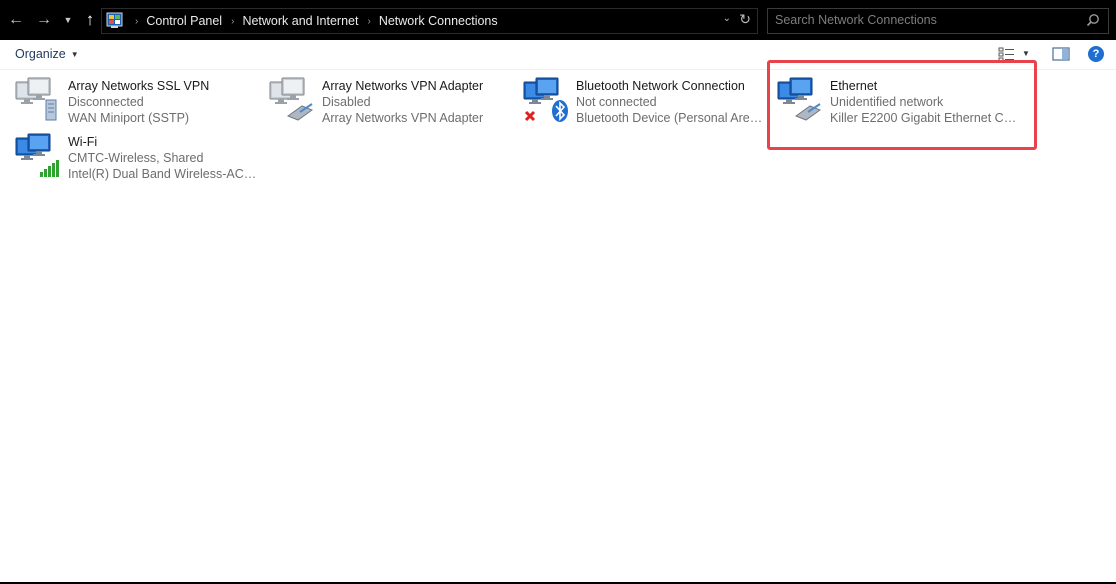 Image resolution: width=1116 pixels, height=584 pixels. I want to click on bluetooth-network-icon, so click(545, 99).